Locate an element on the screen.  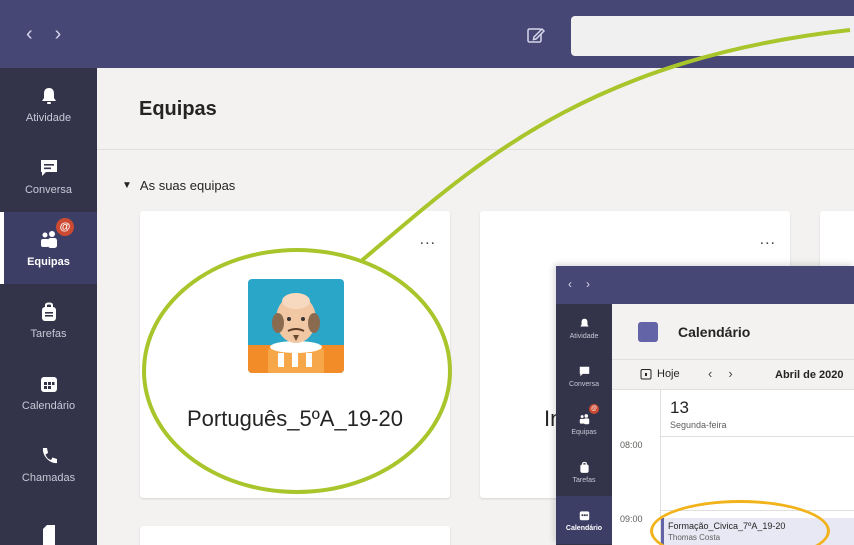
month-label: Abril de 2020 is located at coordinates (809, 375).